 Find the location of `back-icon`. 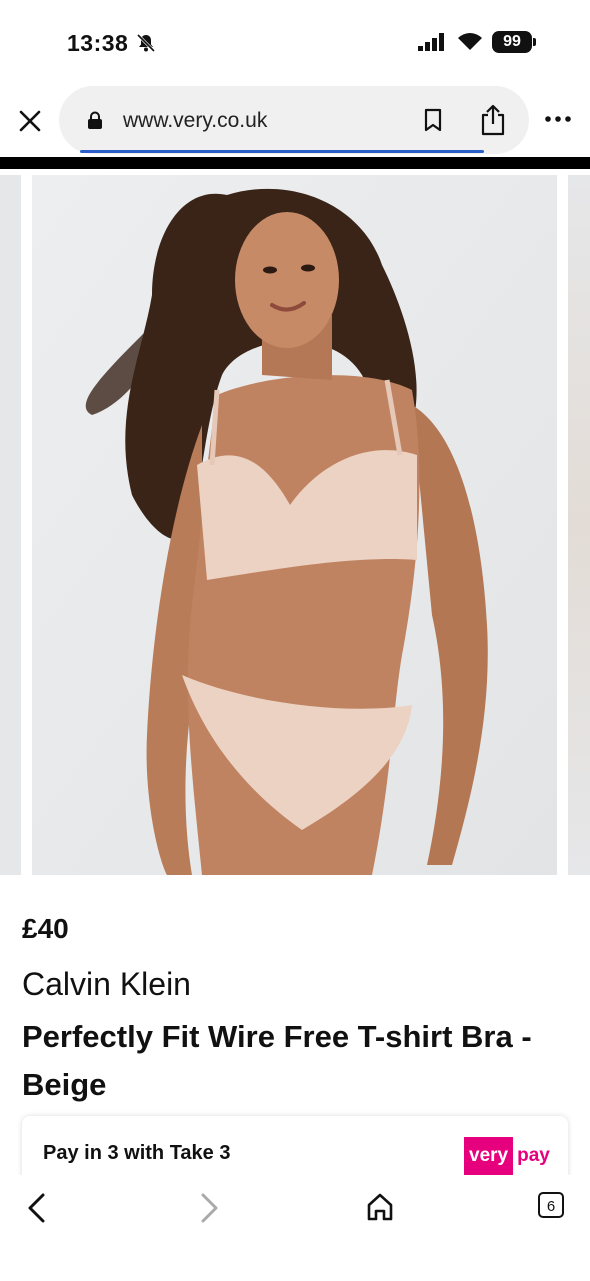

back-icon is located at coordinates (38, 1208).